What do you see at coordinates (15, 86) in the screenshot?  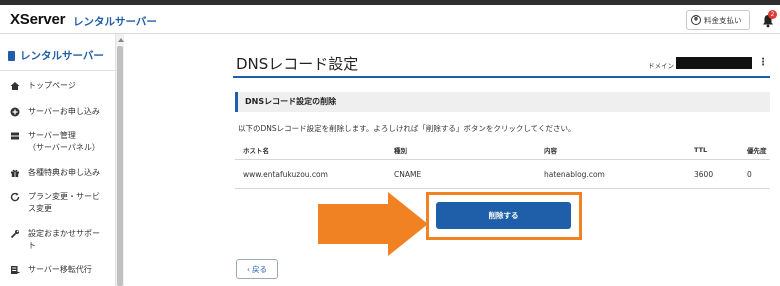 I see `home-icon` at bounding box center [15, 86].